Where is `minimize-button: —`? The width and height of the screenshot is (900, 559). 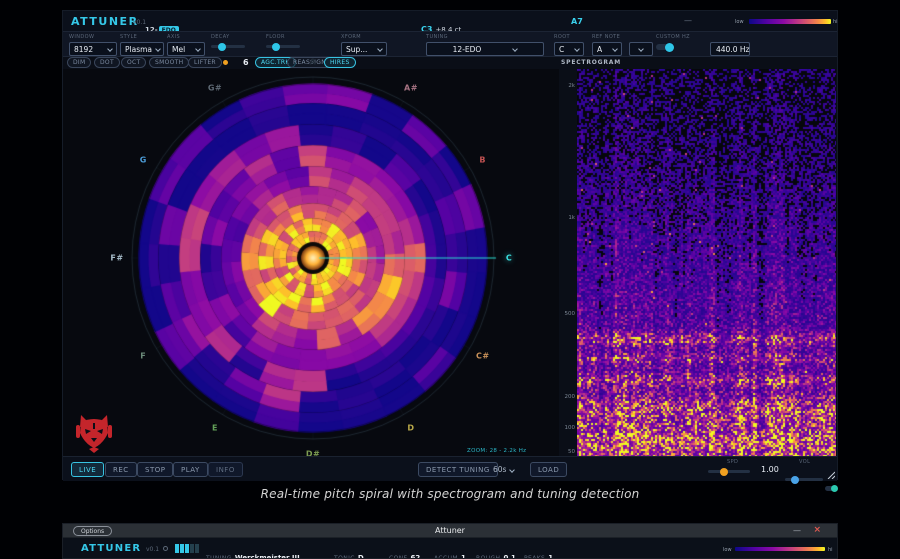 minimize-button: — is located at coordinates (797, 530).